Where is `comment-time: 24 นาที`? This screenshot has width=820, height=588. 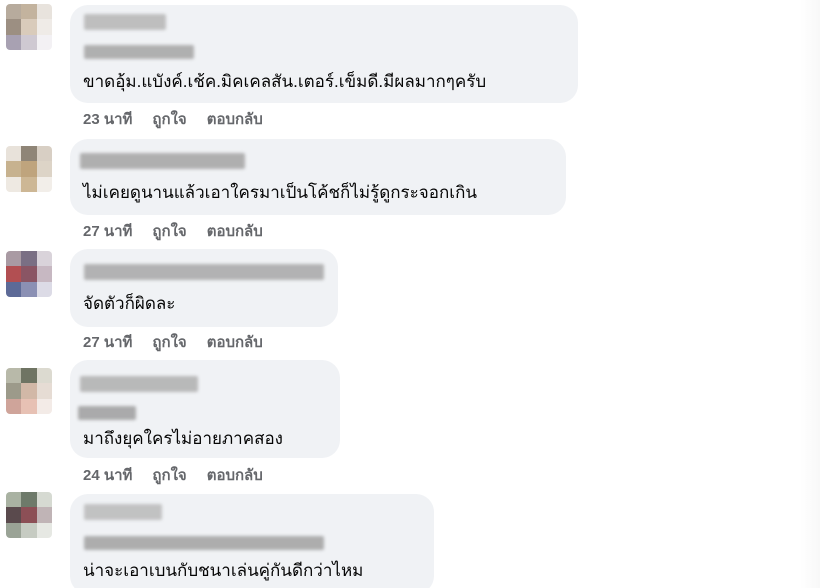
comment-time: 24 นาที is located at coordinates (107, 475).